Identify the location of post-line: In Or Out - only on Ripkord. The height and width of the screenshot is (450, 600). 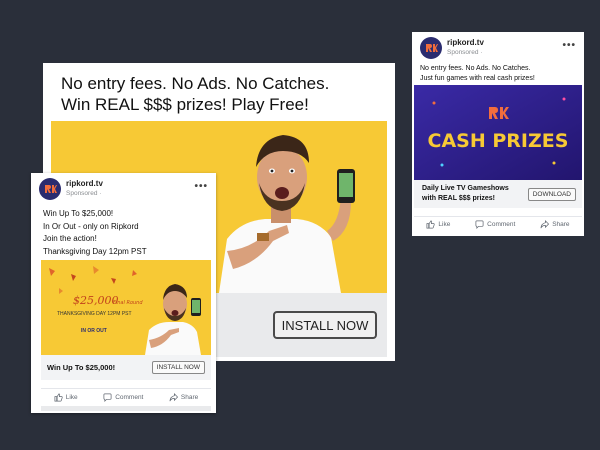
(91, 226).